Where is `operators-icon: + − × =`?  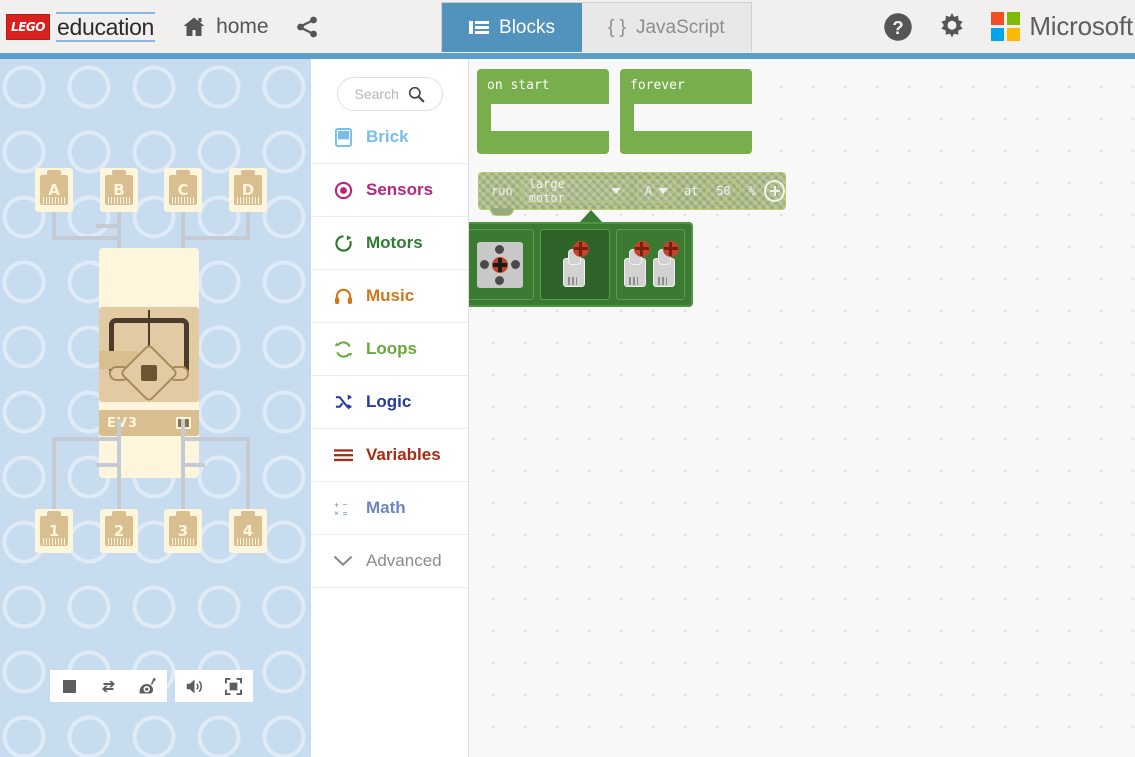 operators-icon: + − × = is located at coordinates (343, 508).